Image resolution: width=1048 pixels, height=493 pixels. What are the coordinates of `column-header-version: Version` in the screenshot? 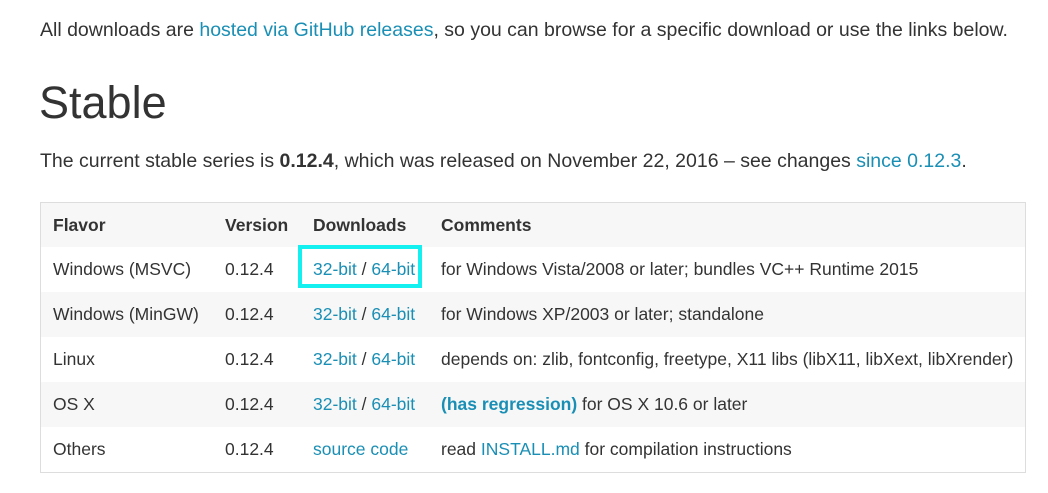 It's located at (257, 224).